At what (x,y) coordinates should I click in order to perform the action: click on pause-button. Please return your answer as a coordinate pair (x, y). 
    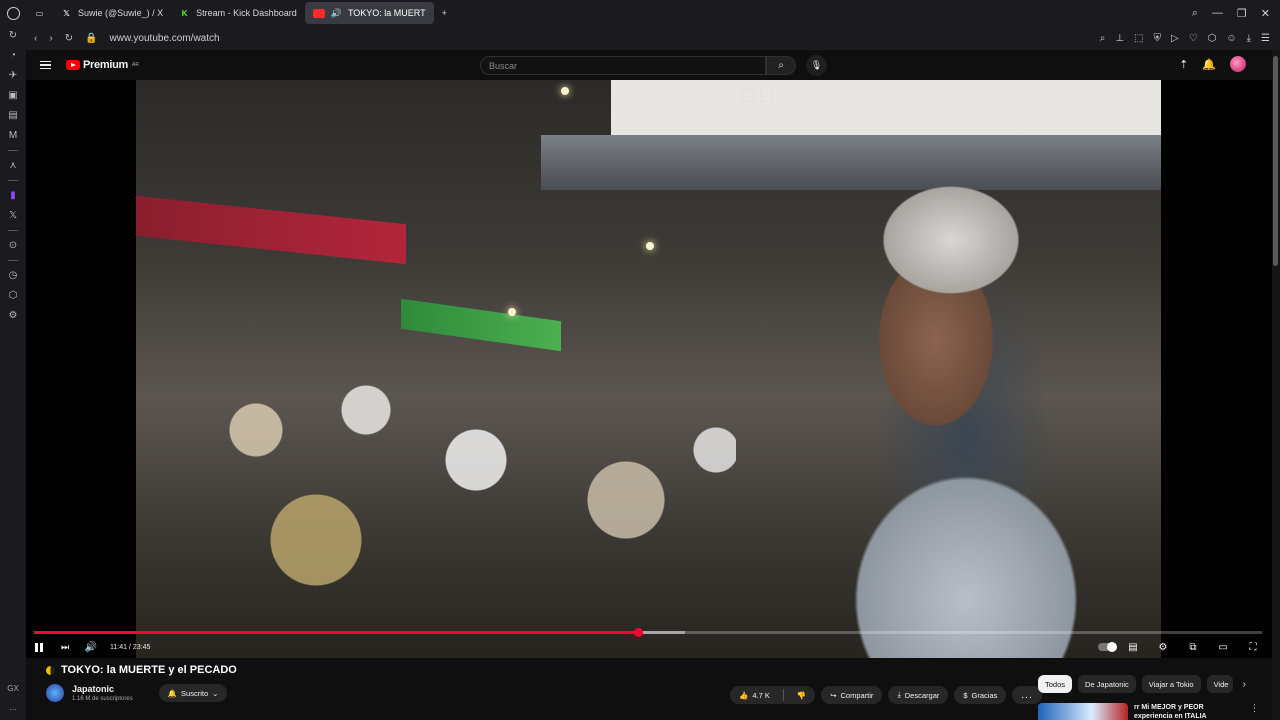
    Looking at the image, I should click on (39, 647).